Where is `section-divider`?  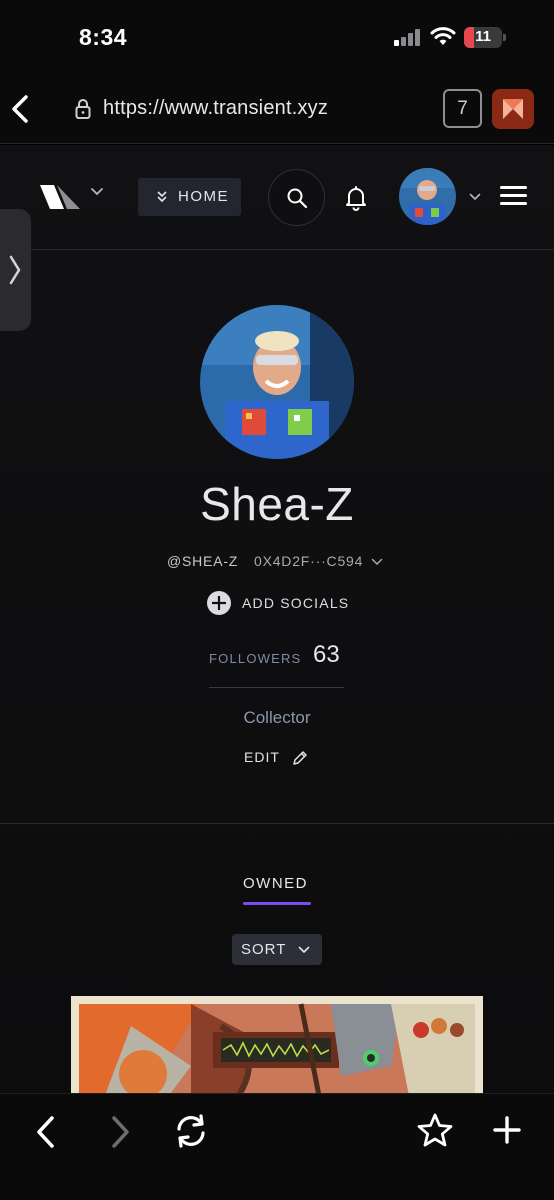 section-divider is located at coordinates (277, 823).